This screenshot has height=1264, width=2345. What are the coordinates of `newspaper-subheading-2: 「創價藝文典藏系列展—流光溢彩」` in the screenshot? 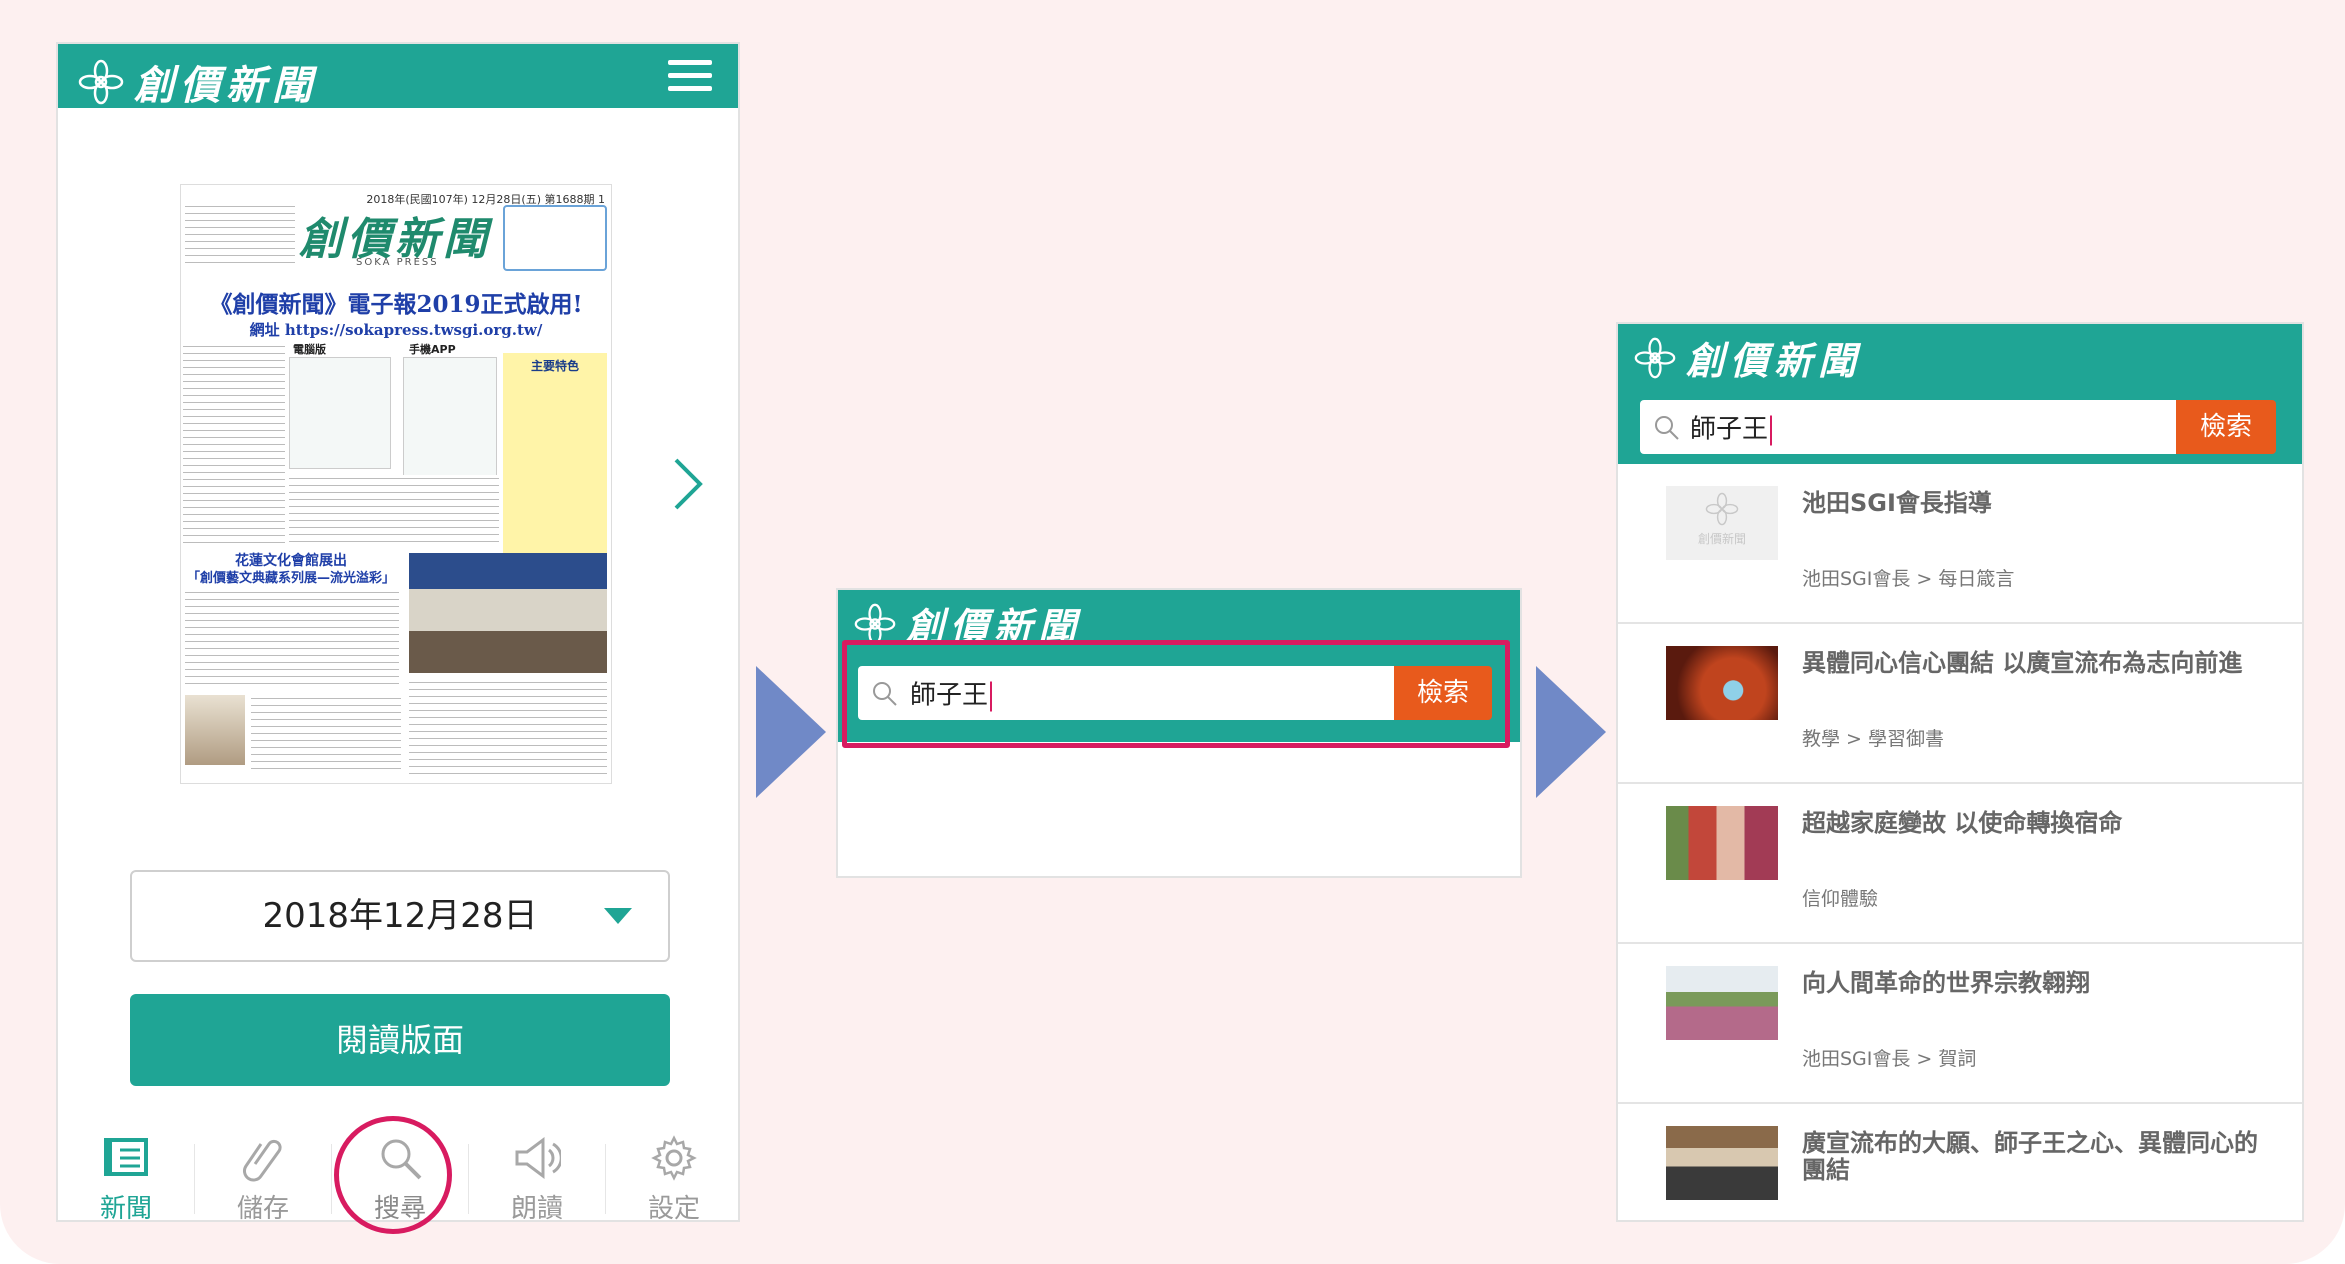 It's located at (290, 578).